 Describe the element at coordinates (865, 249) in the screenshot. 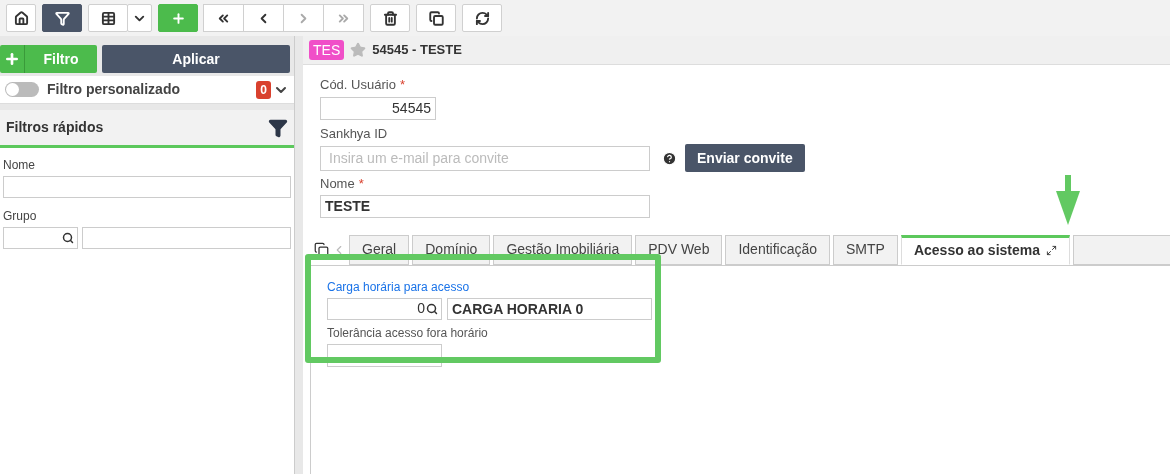

I see `tab: SMTP` at that location.